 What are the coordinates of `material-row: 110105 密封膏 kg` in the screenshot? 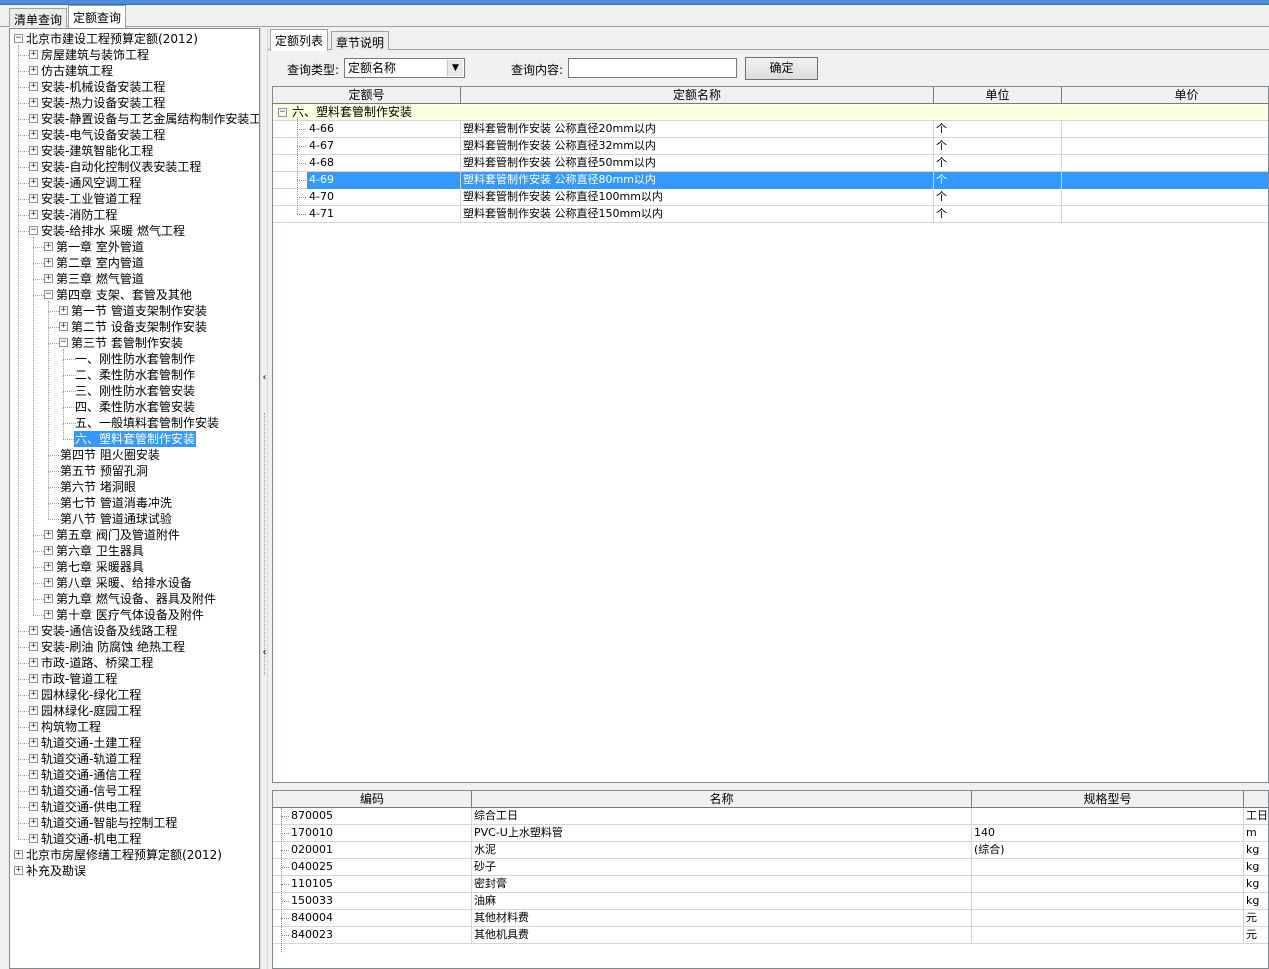 It's located at (770, 884).